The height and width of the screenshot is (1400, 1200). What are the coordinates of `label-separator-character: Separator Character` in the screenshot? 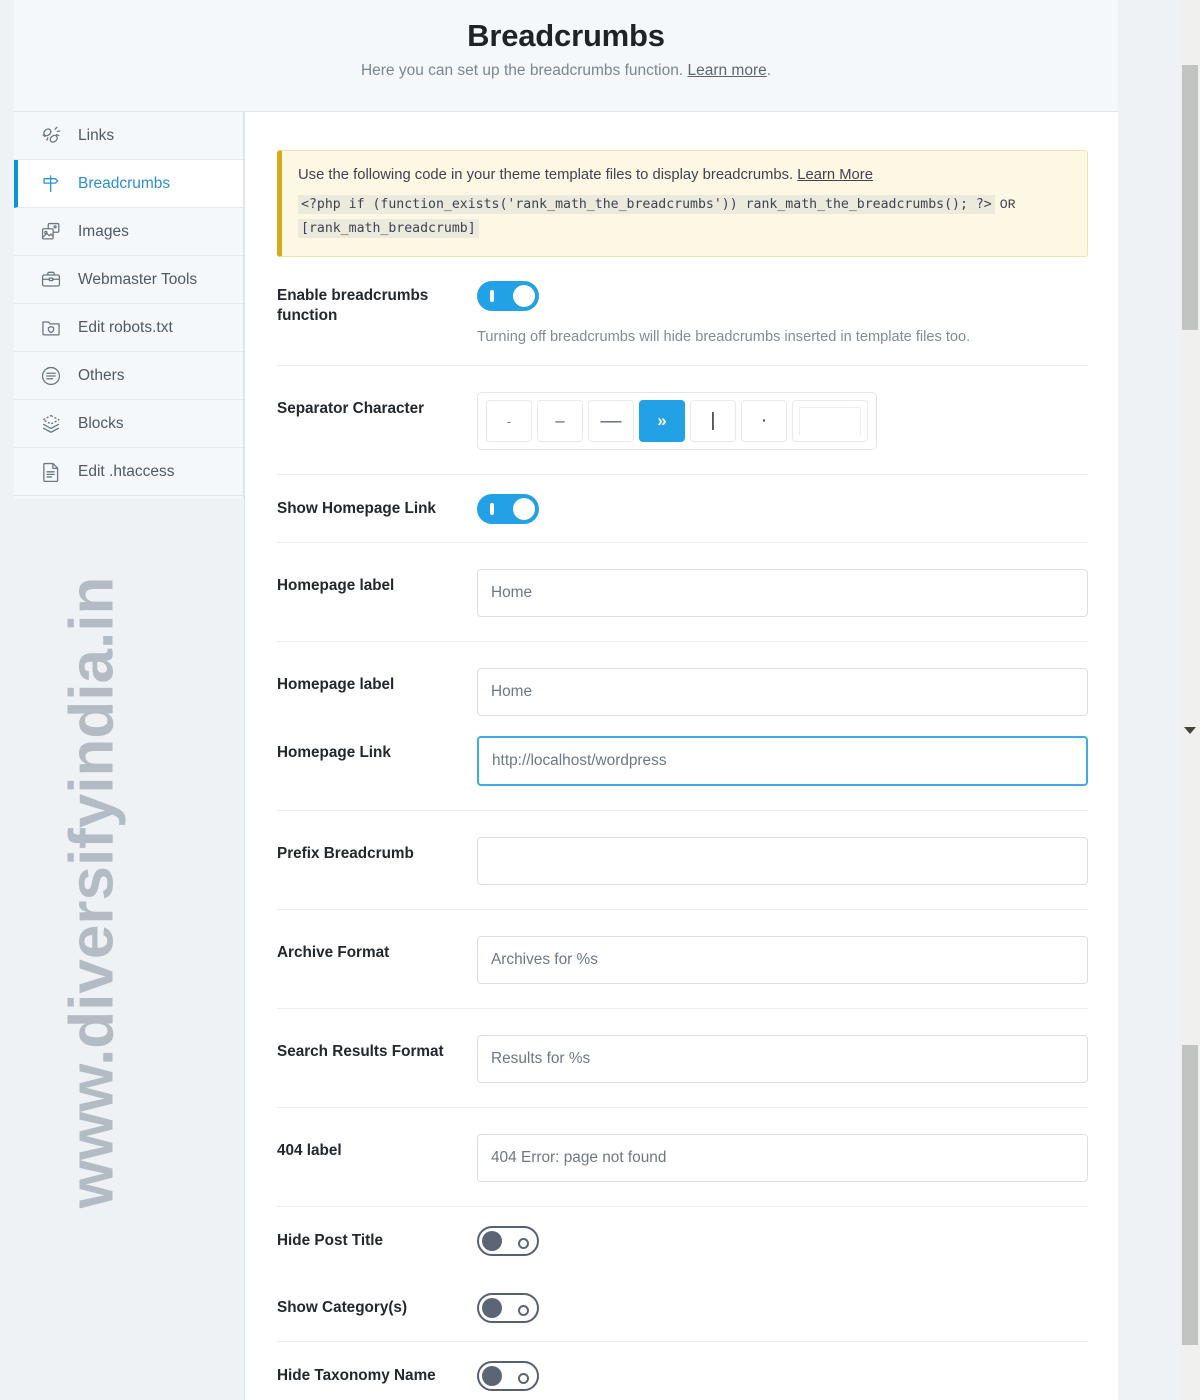 It's located at (351, 409).